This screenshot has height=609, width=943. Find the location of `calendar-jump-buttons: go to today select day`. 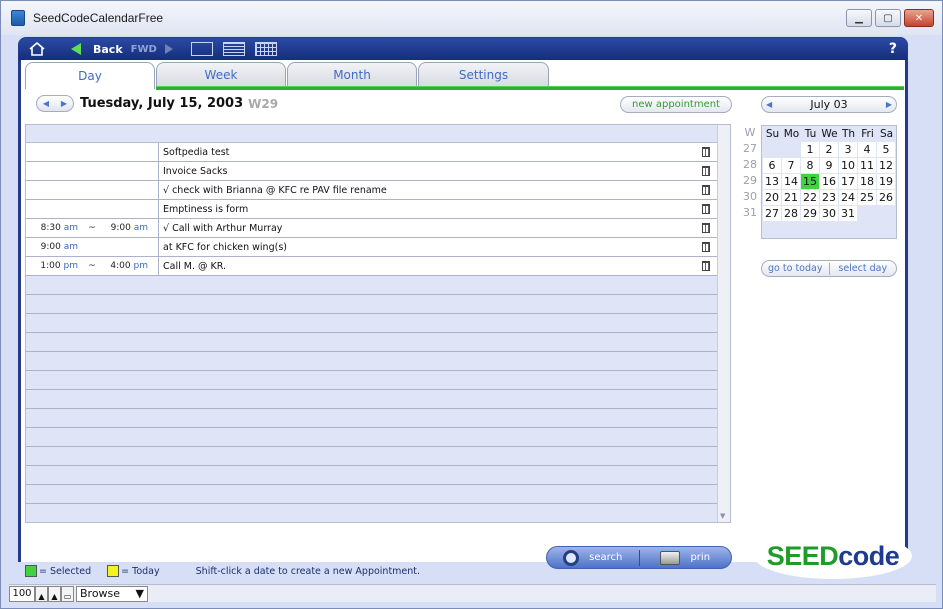

calendar-jump-buttons: go to today select day is located at coordinates (829, 268).